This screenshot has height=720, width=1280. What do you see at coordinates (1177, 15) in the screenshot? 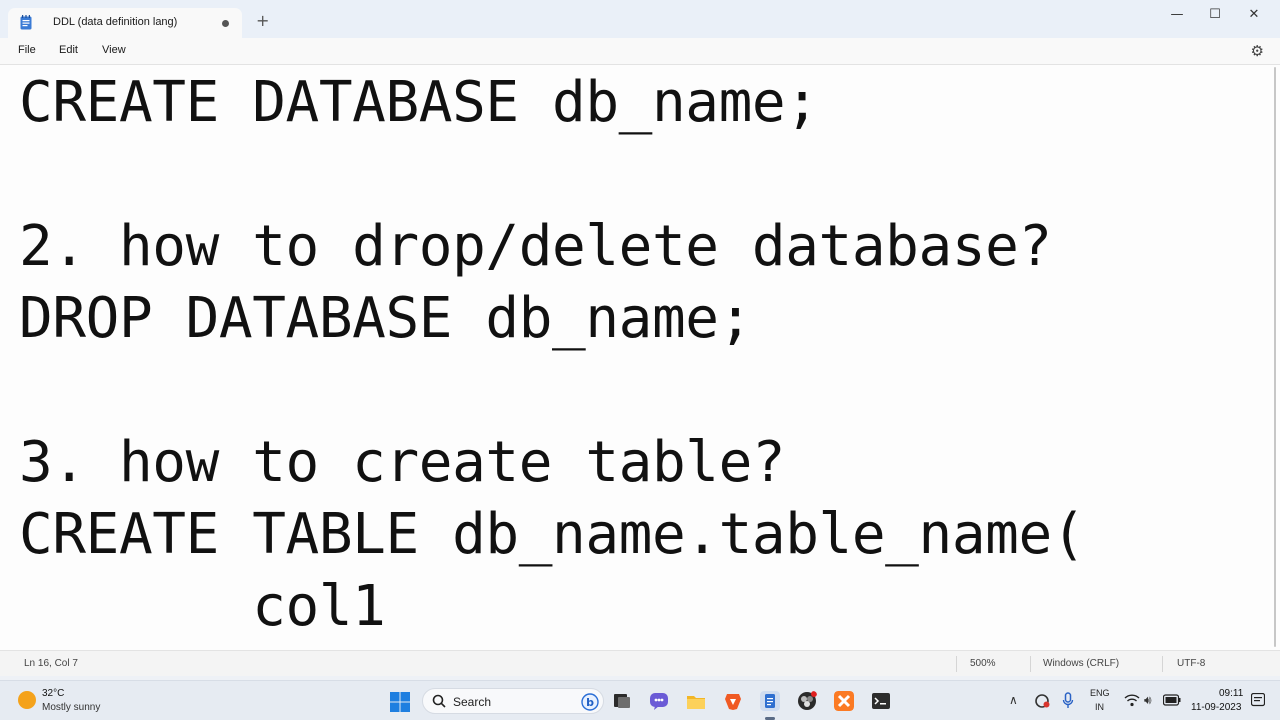
I see `minimize-button: —` at bounding box center [1177, 15].